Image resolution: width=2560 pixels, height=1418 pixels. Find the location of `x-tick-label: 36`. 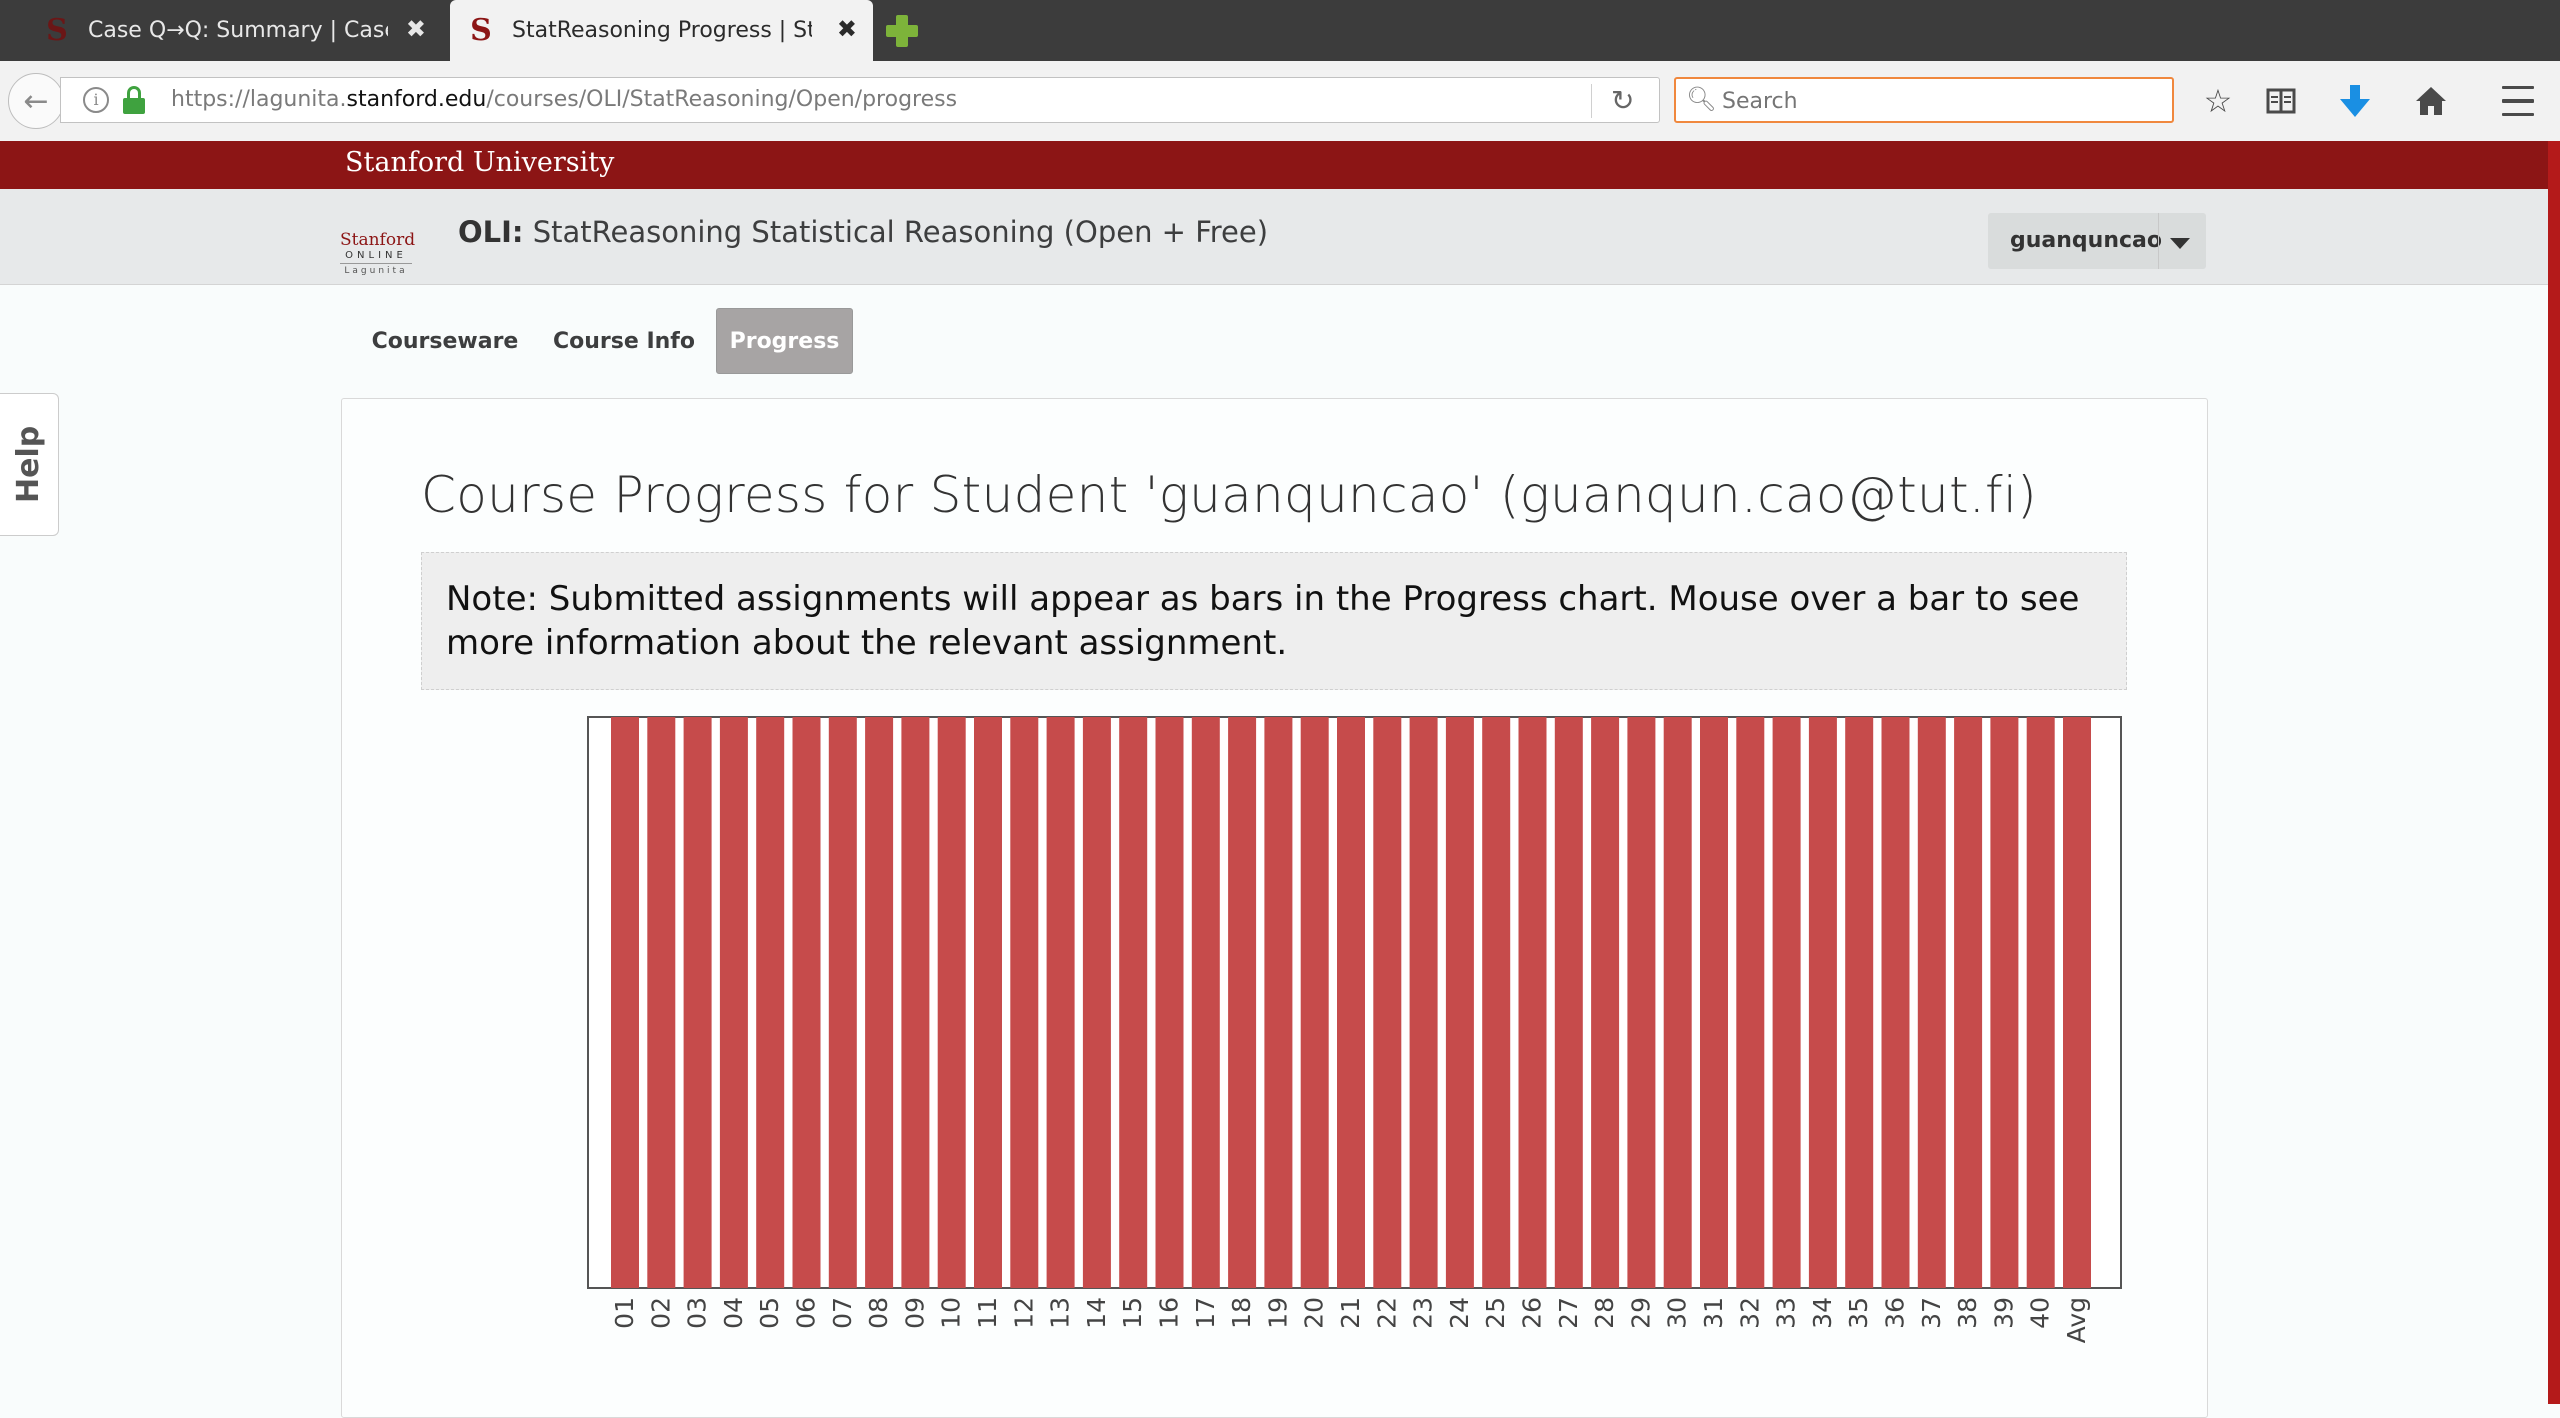

x-tick-label: 36 is located at coordinates (1895, 1313).